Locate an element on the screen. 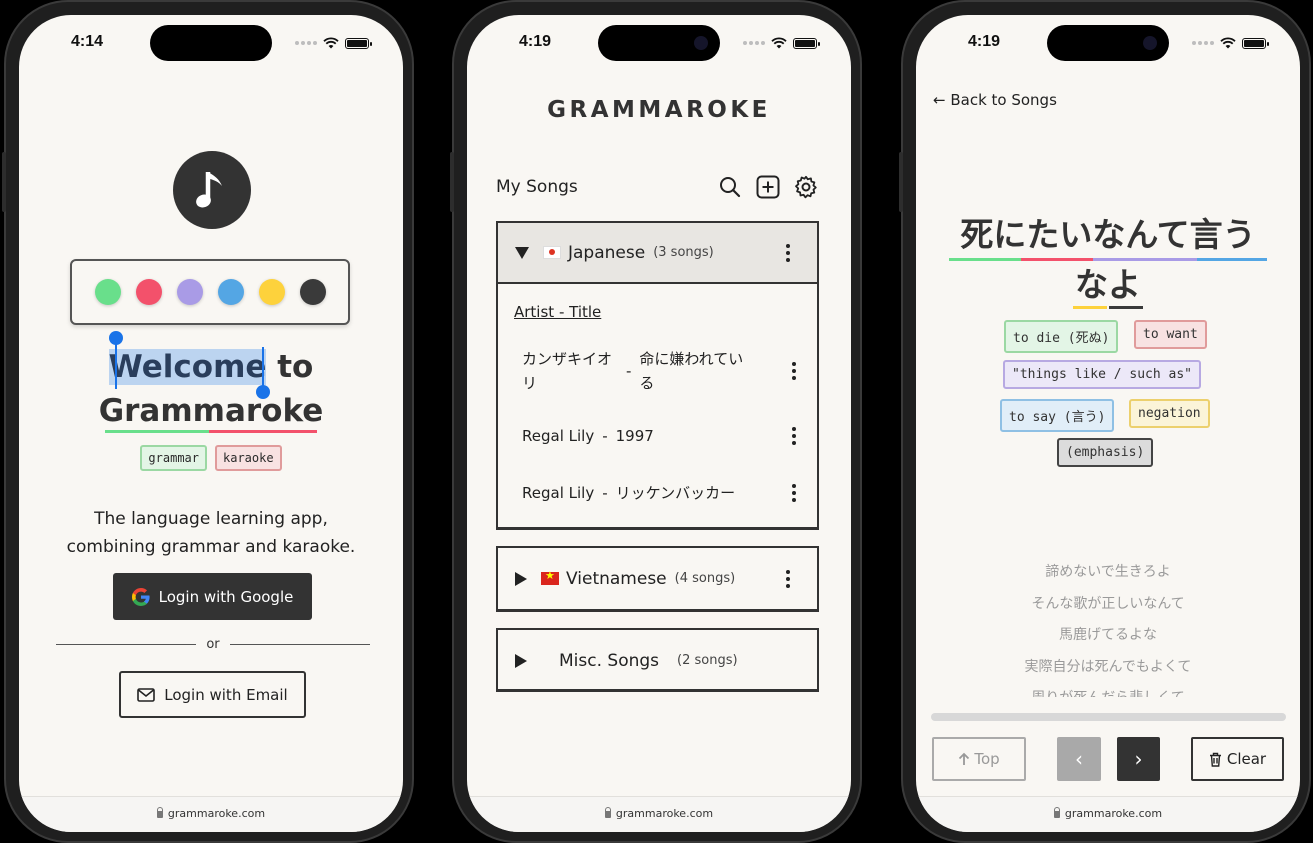 The height and width of the screenshot is (843, 1313). group-name: Japanese is located at coordinates (607, 252).